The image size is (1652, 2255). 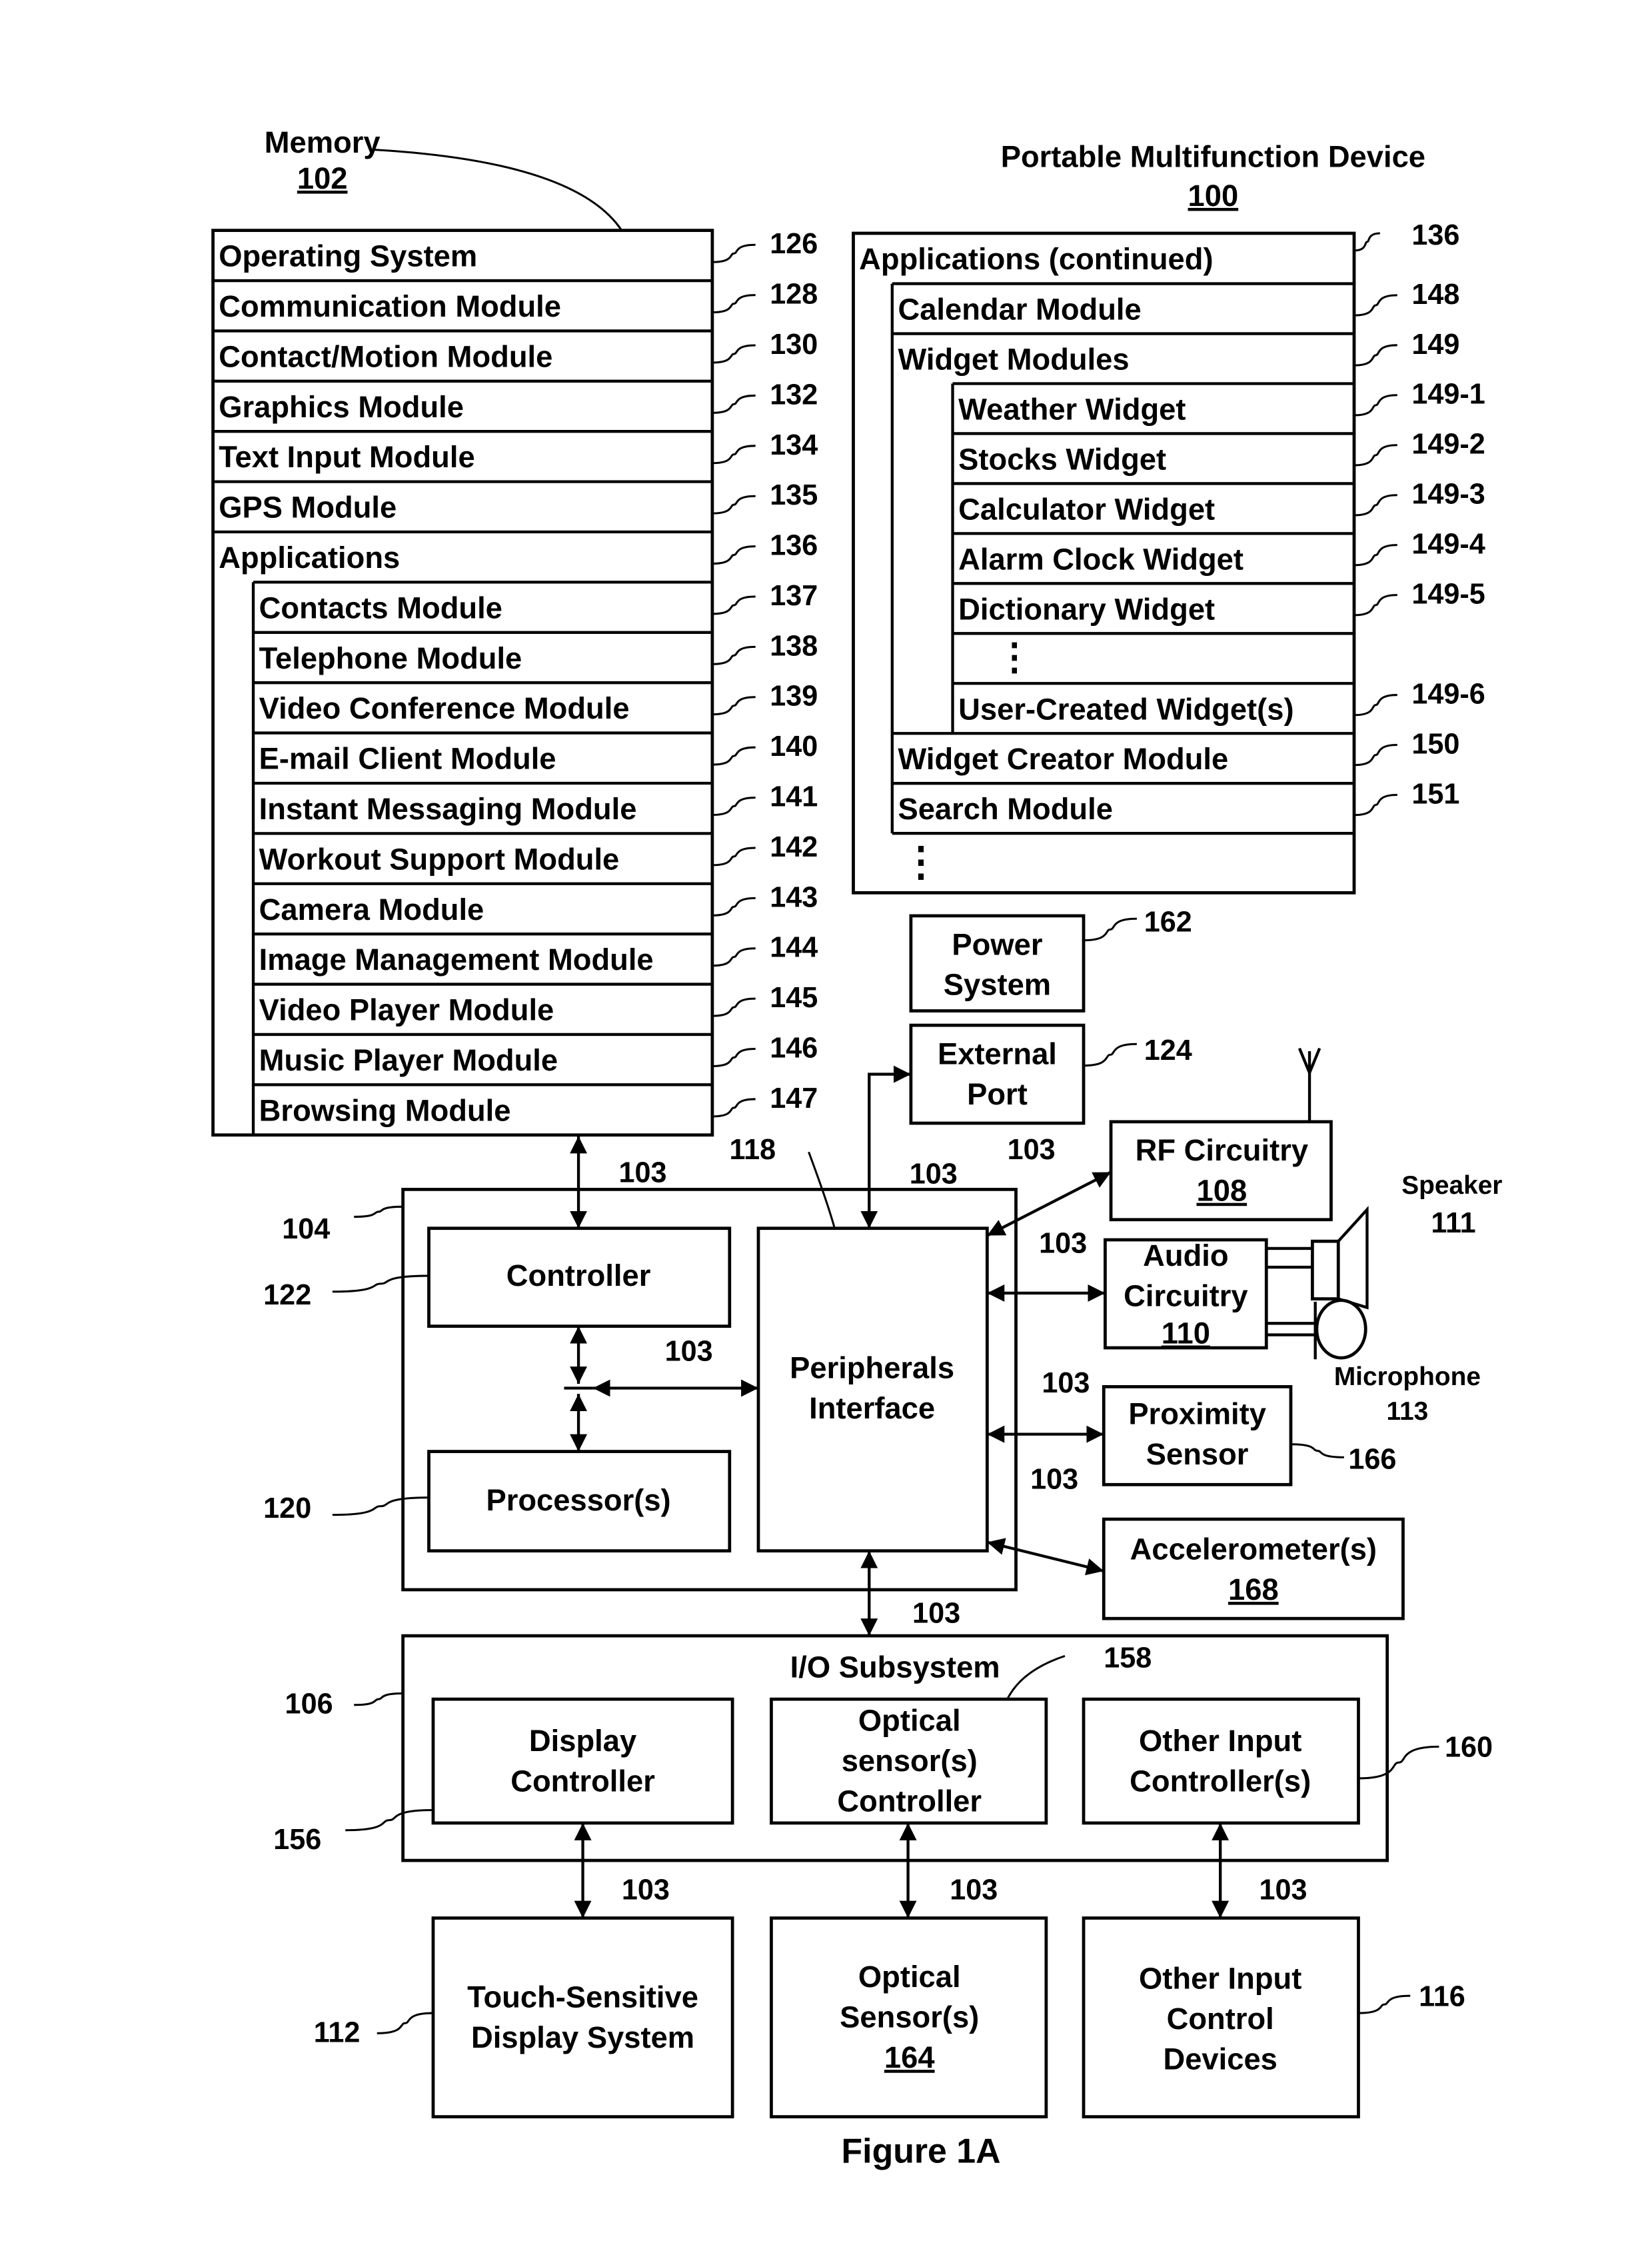 What do you see at coordinates (872, 1408) in the screenshot?
I see `peripherals-interface-label: Interface` at bounding box center [872, 1408].